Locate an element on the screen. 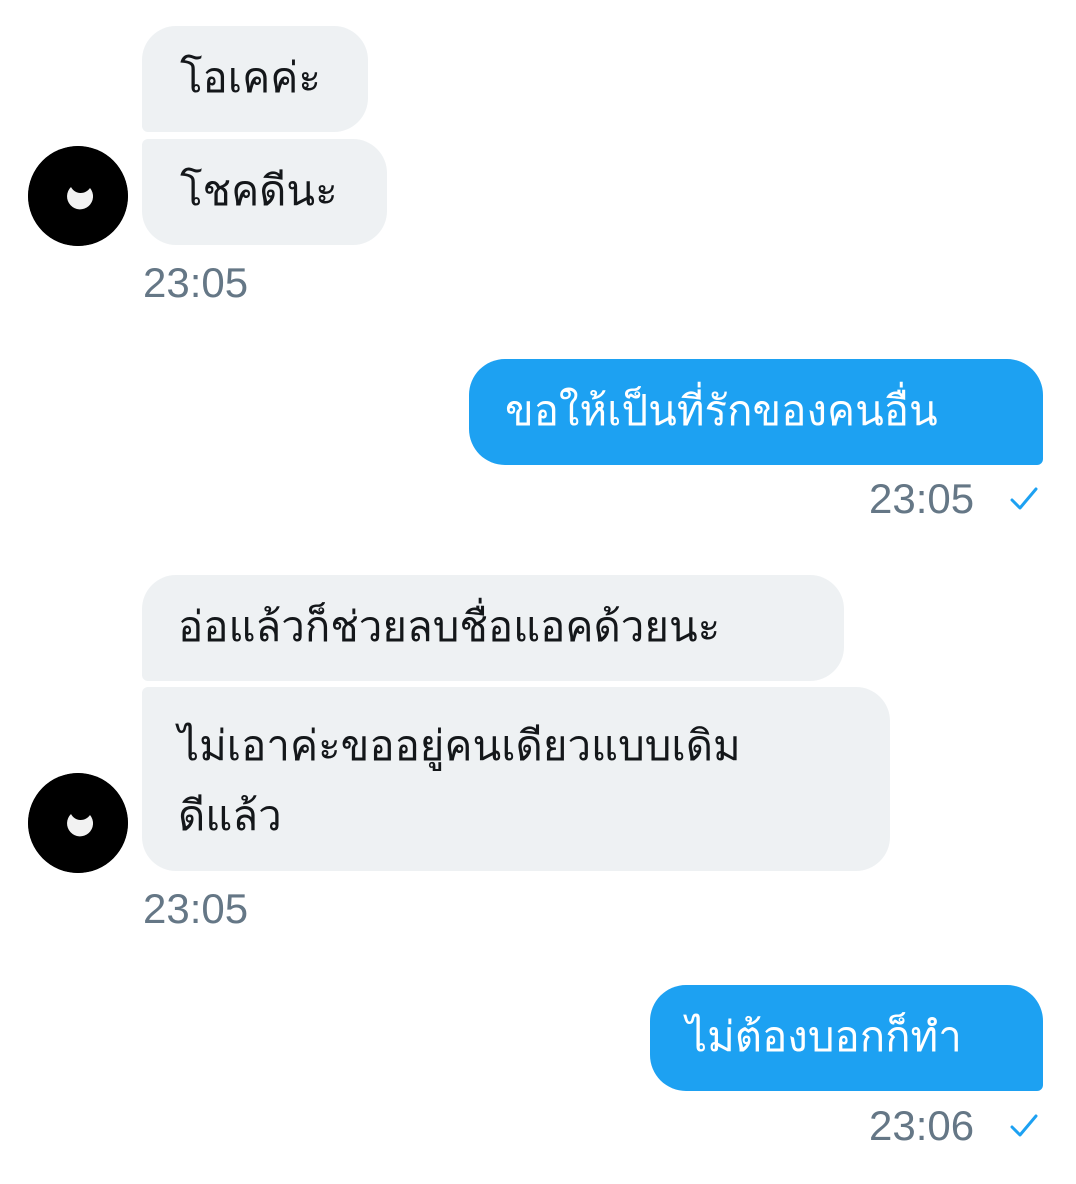 This screenshot has height=1184, width=1076. message-text: ขอให้เป็นที่รักของคนอื่น is located at coordinates (721, 410).